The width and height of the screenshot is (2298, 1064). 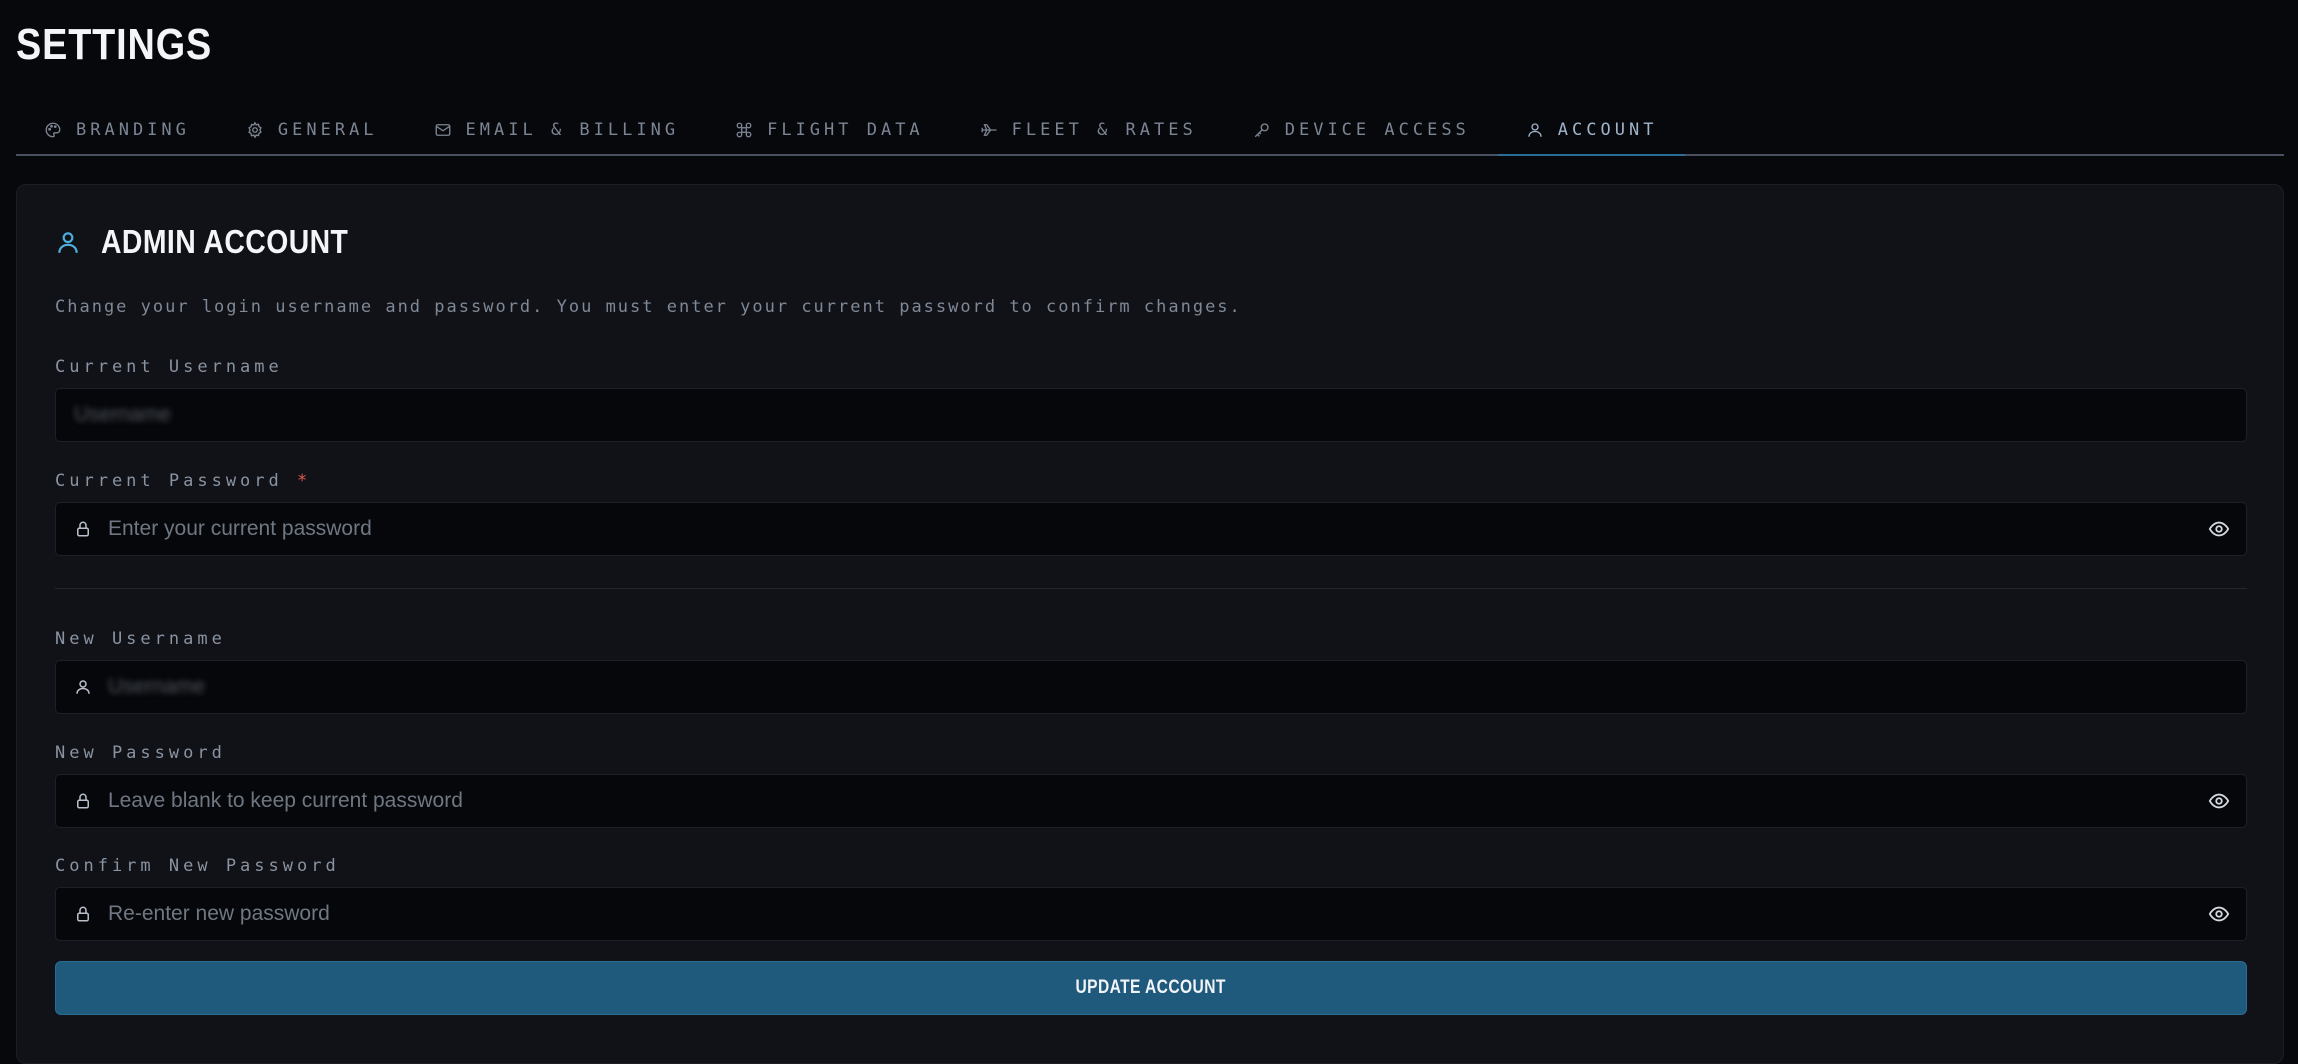 What do you see at coordinates (1377, 130) in the screenshot?
I see `tab-label: DEVICE ACCESS` at bounding box center [1377, 130].